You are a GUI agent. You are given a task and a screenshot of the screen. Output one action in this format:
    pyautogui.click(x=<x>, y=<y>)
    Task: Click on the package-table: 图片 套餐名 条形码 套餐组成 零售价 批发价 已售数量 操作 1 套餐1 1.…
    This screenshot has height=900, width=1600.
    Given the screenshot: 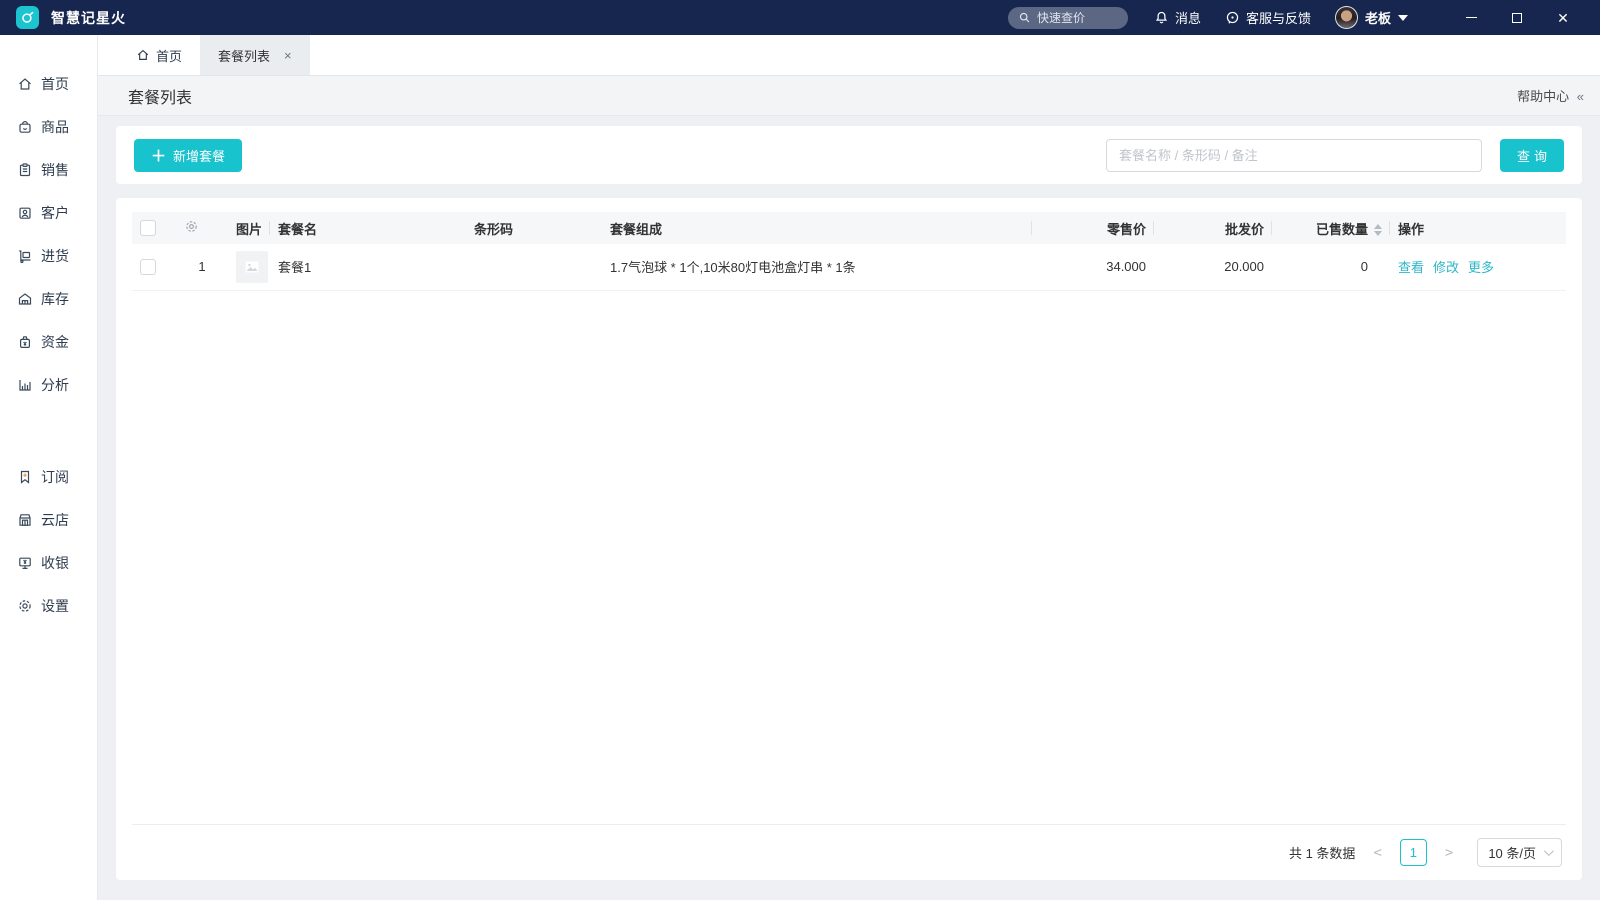 What is the action you would take?
    pyautogui.click(x=849, y=251)
    